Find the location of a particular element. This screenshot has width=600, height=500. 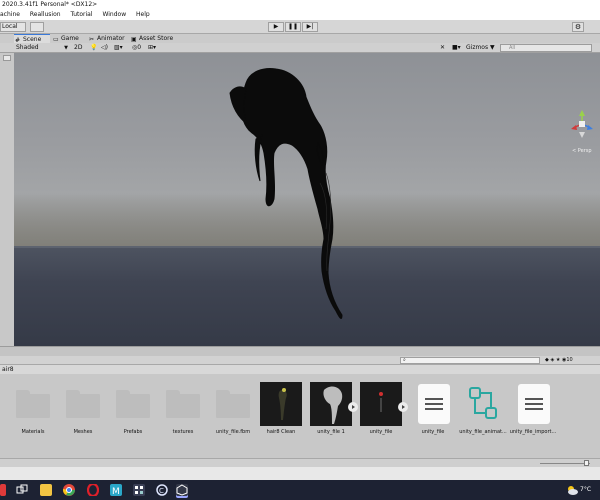

menu-help: Help is located at coordinates (143, 15).